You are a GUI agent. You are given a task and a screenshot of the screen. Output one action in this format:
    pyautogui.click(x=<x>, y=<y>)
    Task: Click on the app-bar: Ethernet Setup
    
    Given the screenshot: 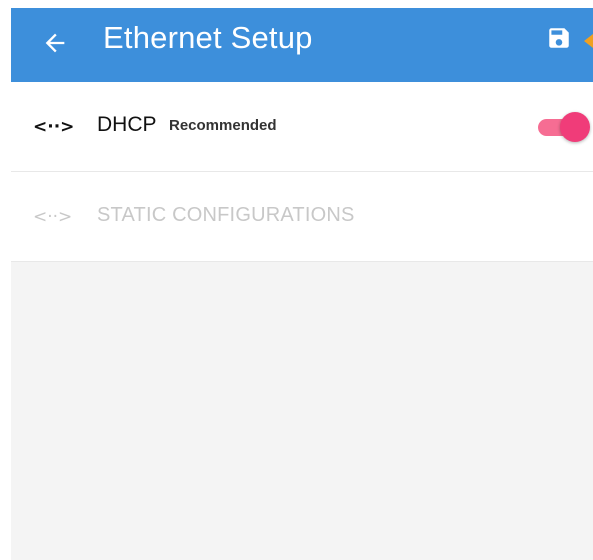 What is the action you would take?
    pyautogui.click(x=302, y=45)
    